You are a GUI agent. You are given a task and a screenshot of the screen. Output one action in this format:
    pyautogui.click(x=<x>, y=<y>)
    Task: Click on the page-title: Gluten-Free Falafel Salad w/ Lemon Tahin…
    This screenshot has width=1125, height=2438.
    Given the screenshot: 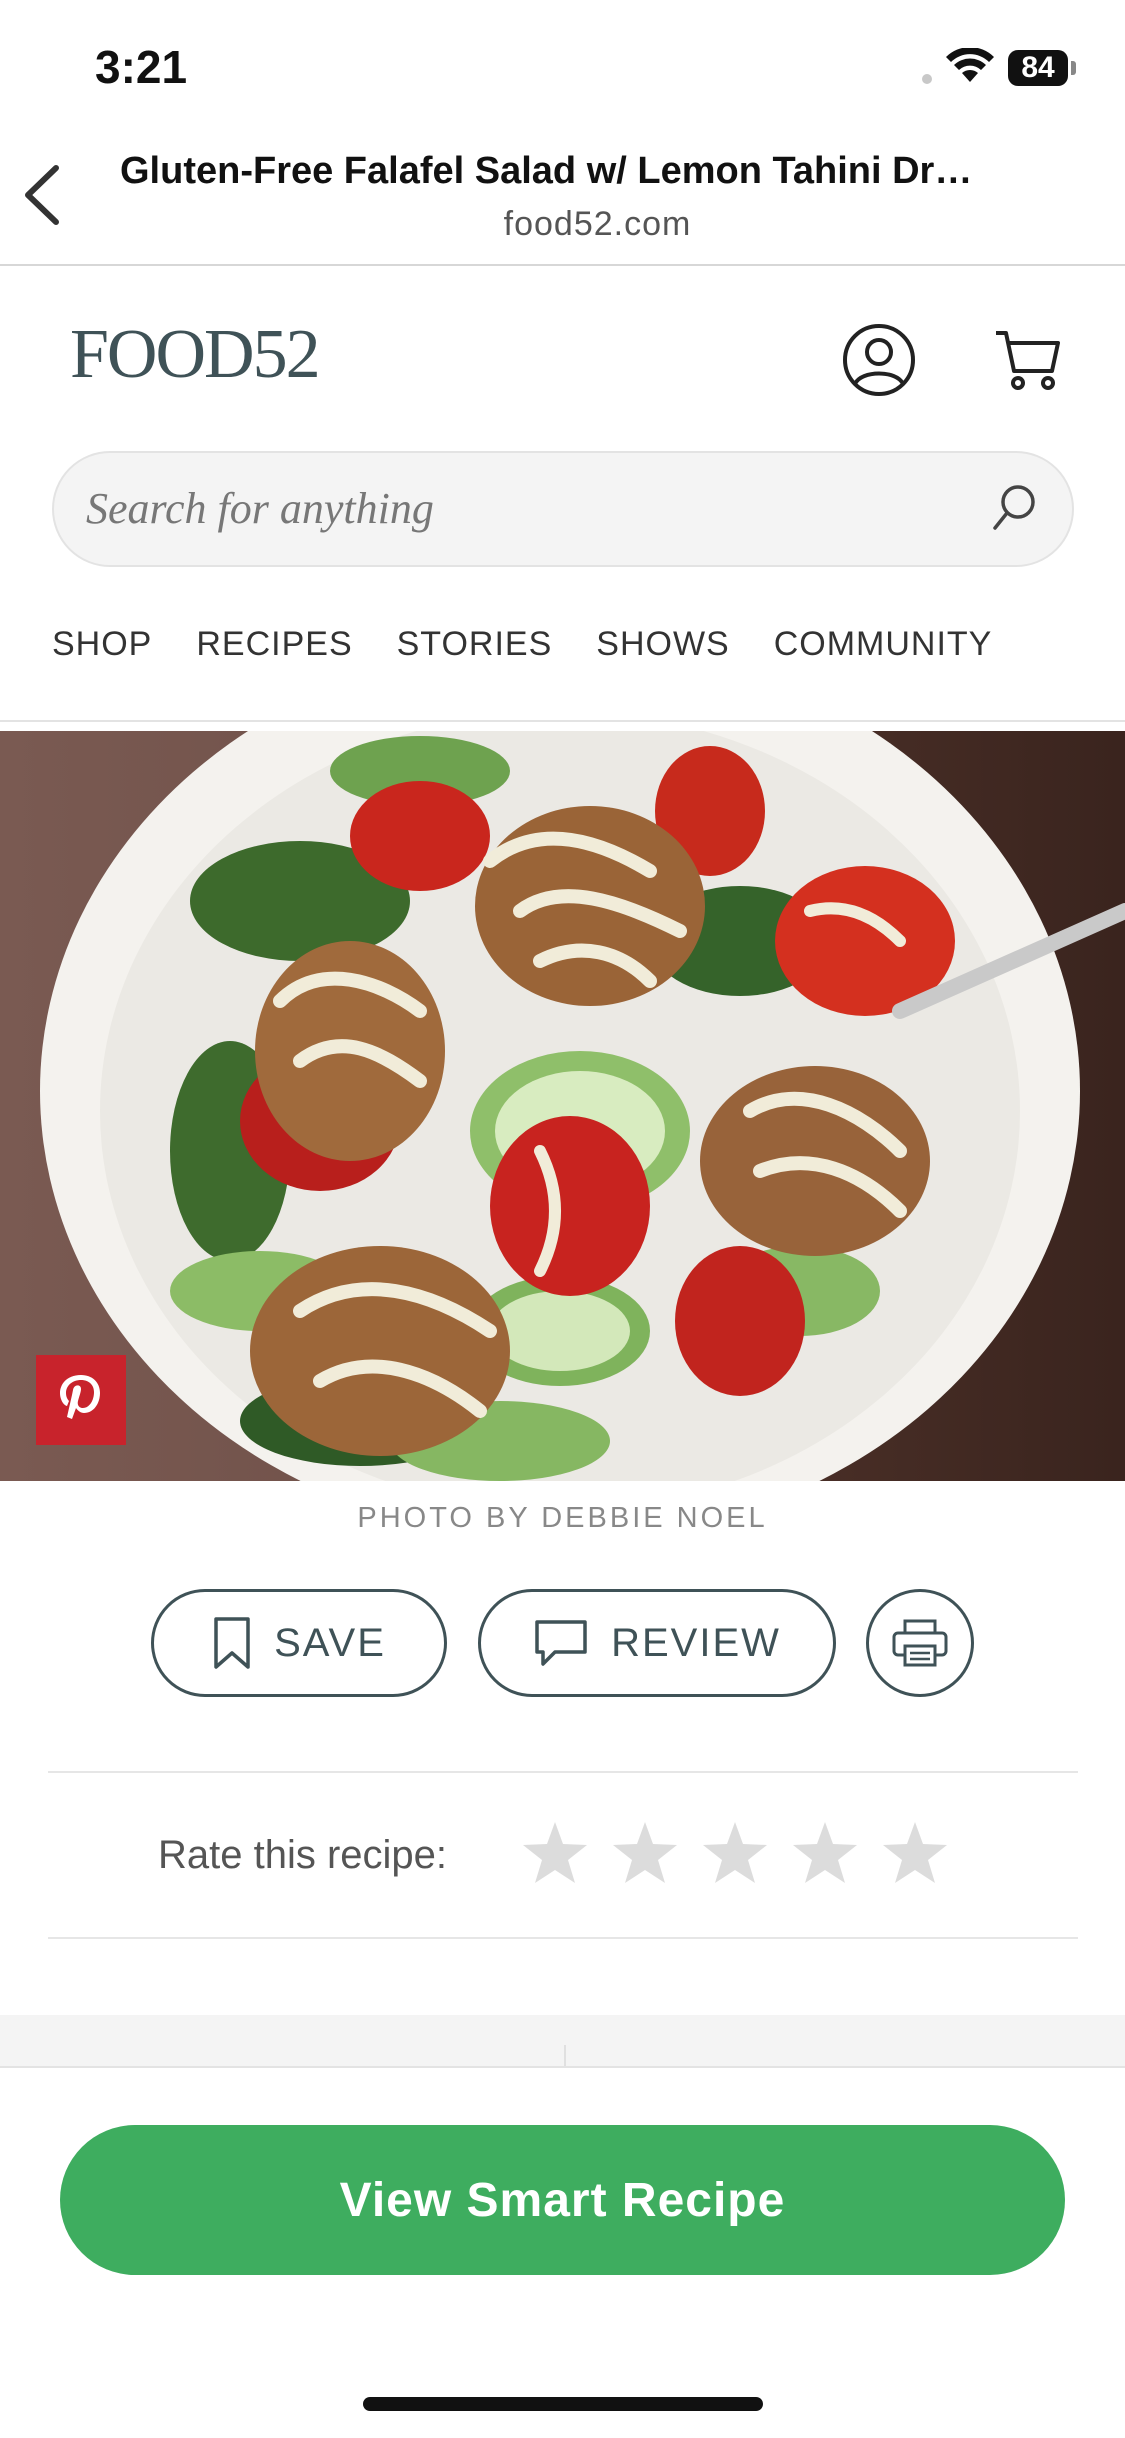 What is the action you would take?
    pyautogui.click(x=546, y=171)
    